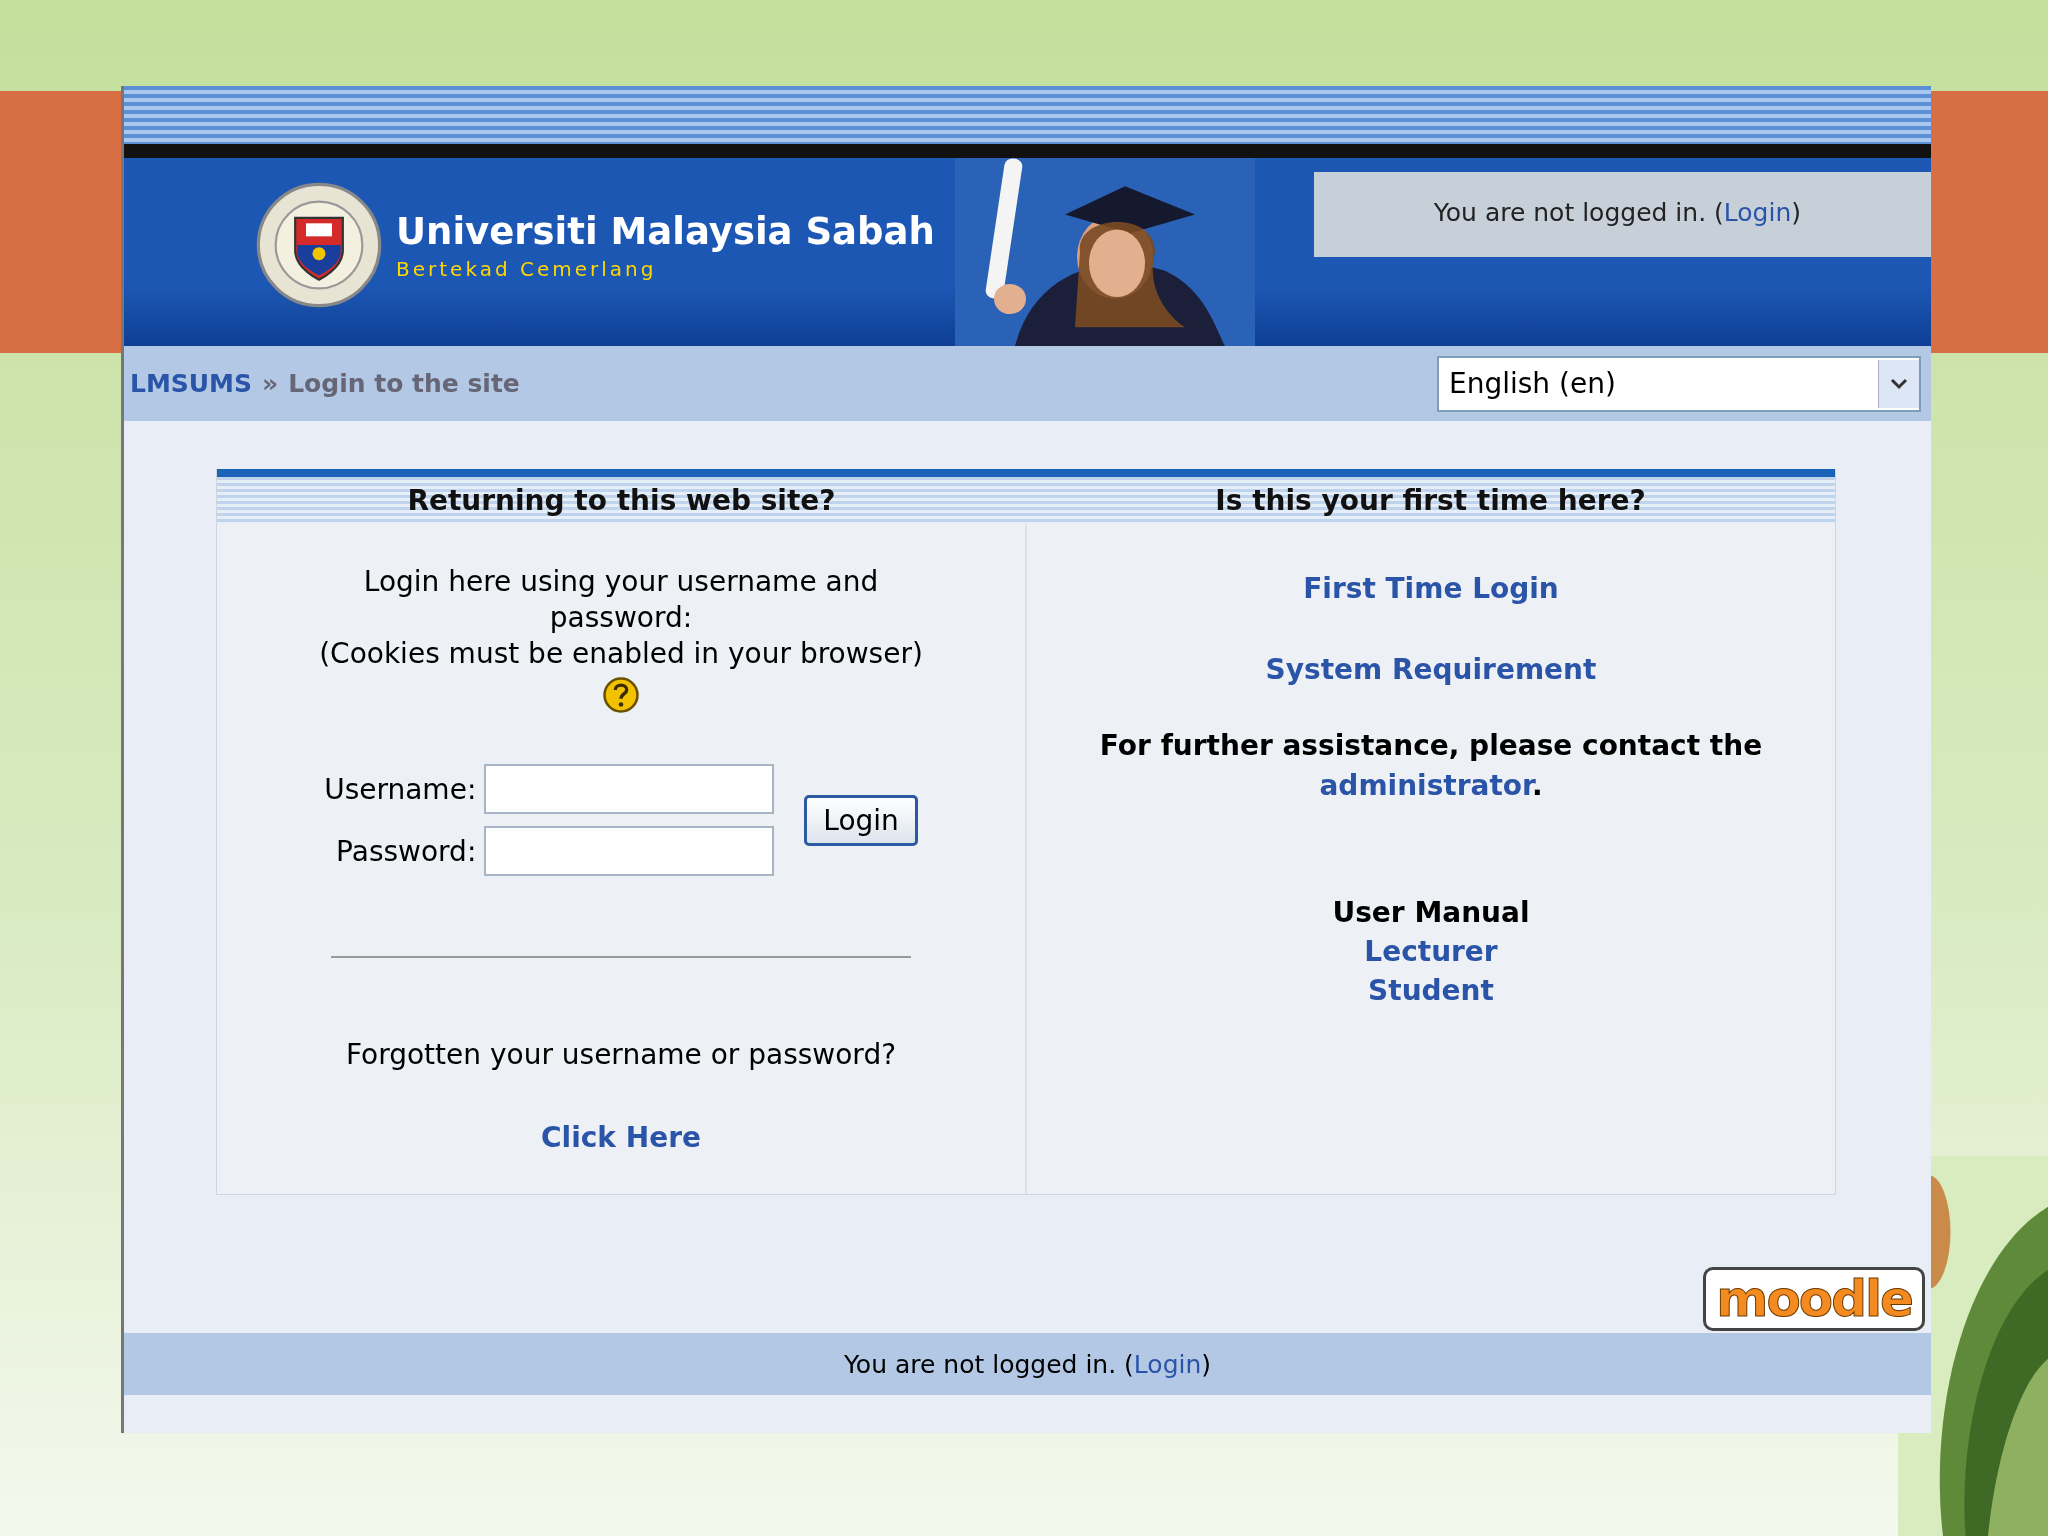  What do you see at coordinates (621, 618) in the screenshot?
I see `login-instructions: Login here using your username and password: (Cookies must be enabled in your browser)` at bounding box center [621, 618].